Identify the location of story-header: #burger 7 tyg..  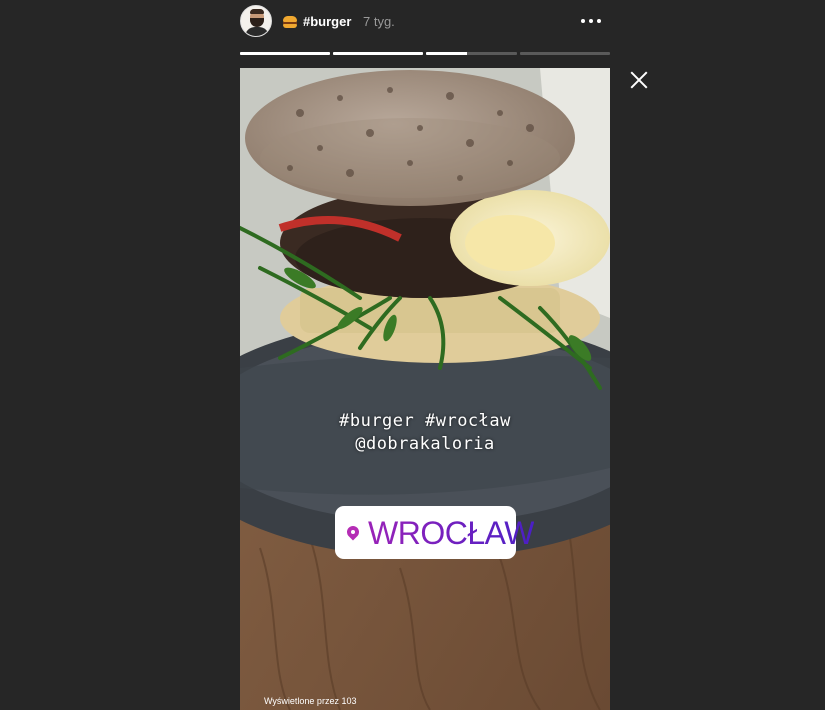
(425, 23).